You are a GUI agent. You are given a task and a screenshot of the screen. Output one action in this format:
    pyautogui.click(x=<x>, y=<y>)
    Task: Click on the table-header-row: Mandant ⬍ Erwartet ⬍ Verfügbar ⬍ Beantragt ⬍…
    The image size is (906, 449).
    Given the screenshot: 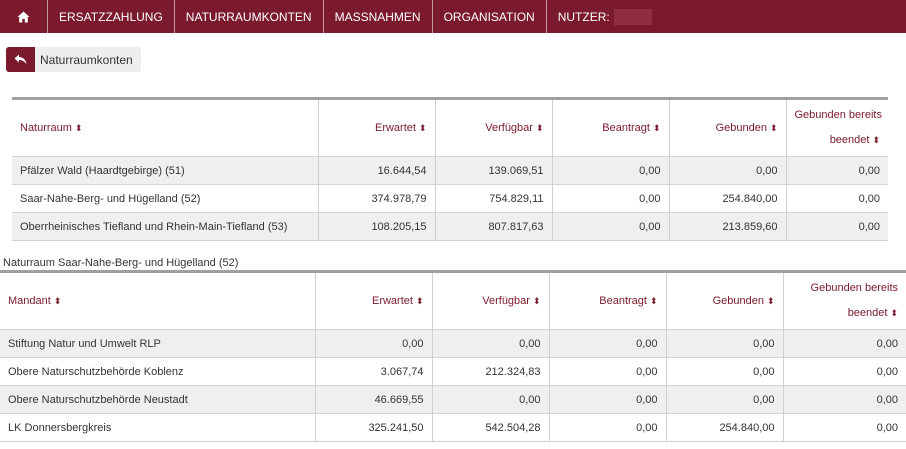 What is the action you would take?
    pyautogui.click(x=453, y=300)
    